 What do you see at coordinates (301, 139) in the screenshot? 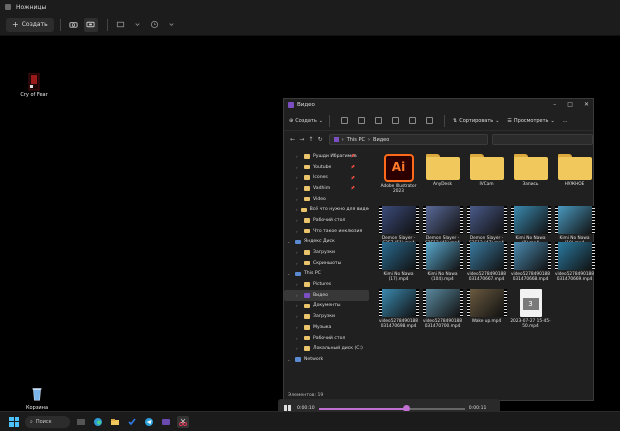
I see `forward-button: →` at bounding box center [301, 139].